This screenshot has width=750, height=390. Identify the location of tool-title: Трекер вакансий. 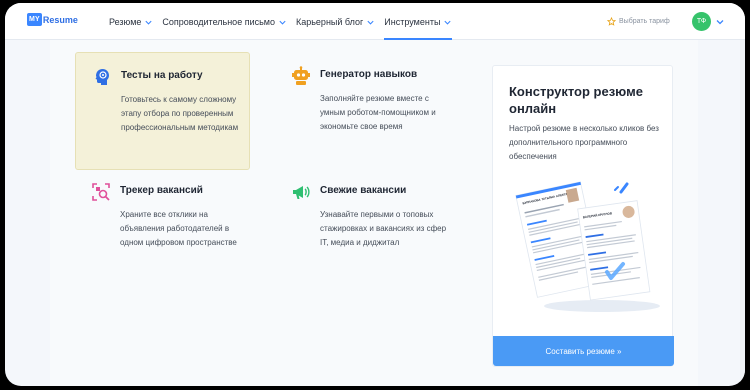
(161, 190).